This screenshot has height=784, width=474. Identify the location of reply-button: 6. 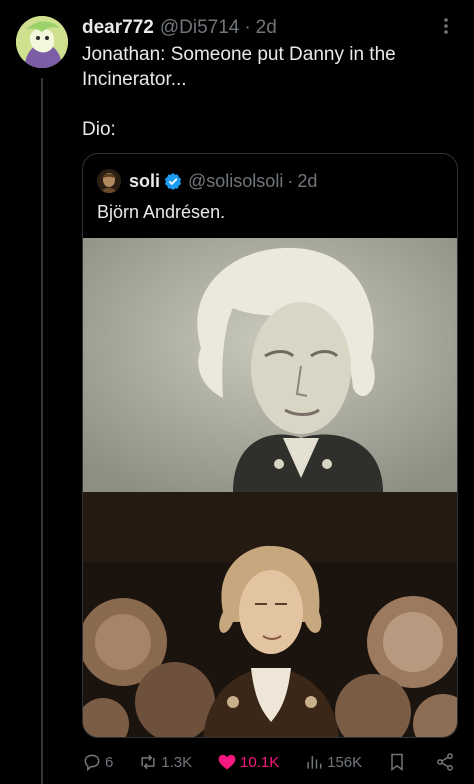
(97, 762).